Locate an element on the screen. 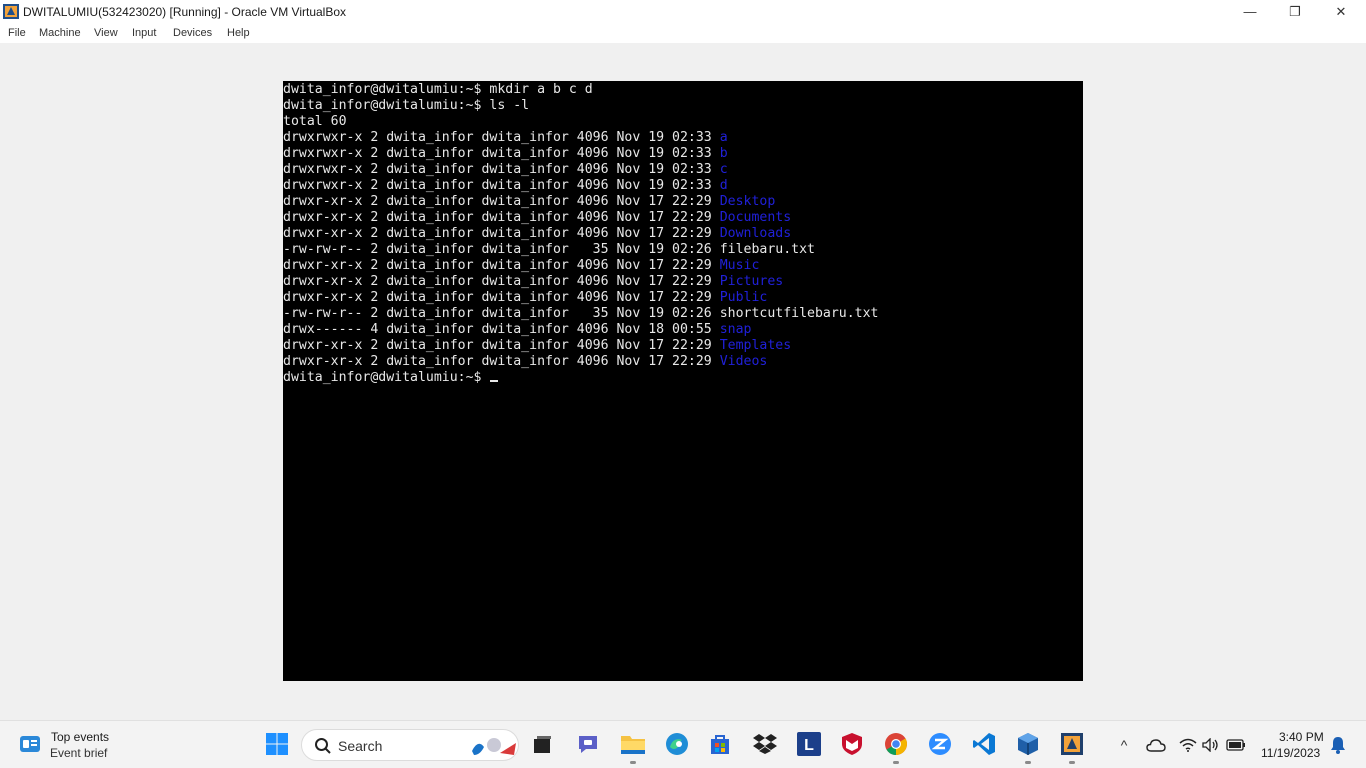  mcafee-icon is located at coordinates (852, 744).